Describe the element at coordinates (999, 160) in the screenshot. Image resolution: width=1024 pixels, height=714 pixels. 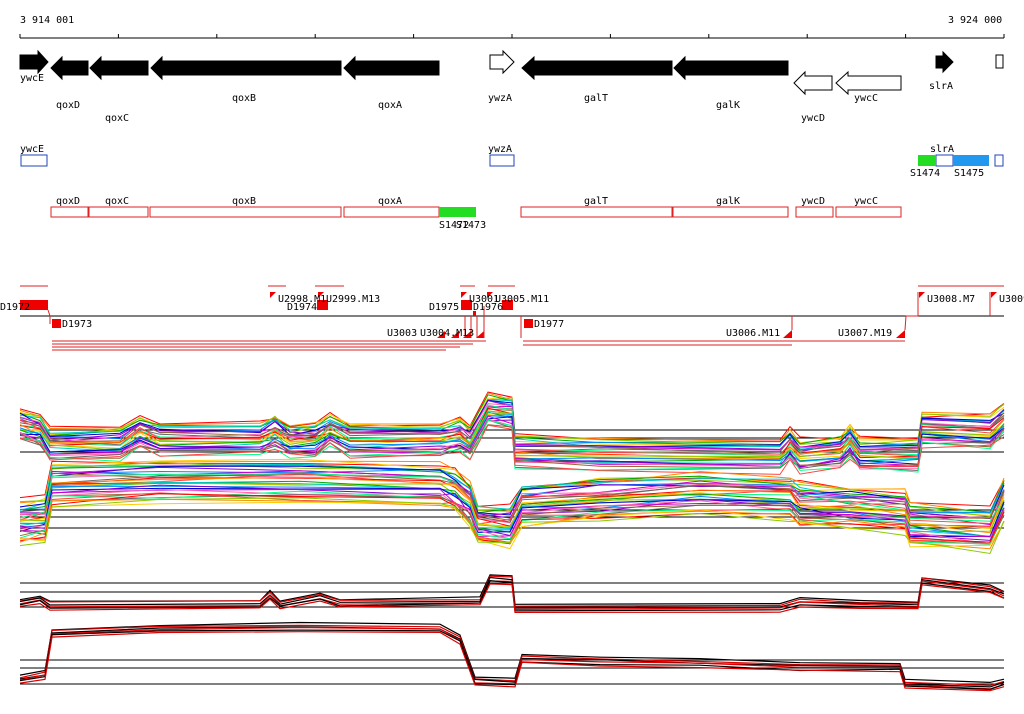
I see `plus-box-edge` at that location.